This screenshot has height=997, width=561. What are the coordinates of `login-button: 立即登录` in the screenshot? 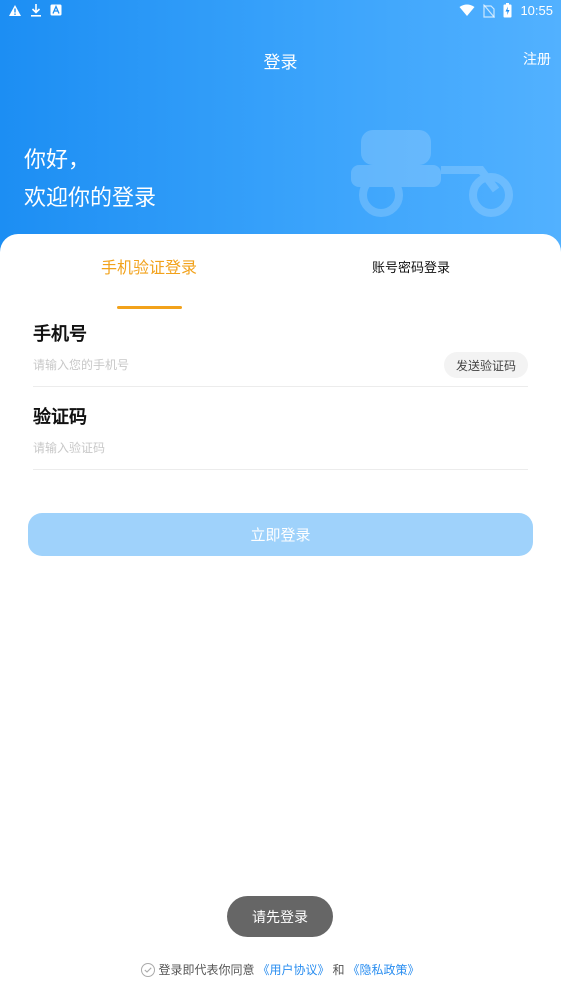 It's located at (280, 534).